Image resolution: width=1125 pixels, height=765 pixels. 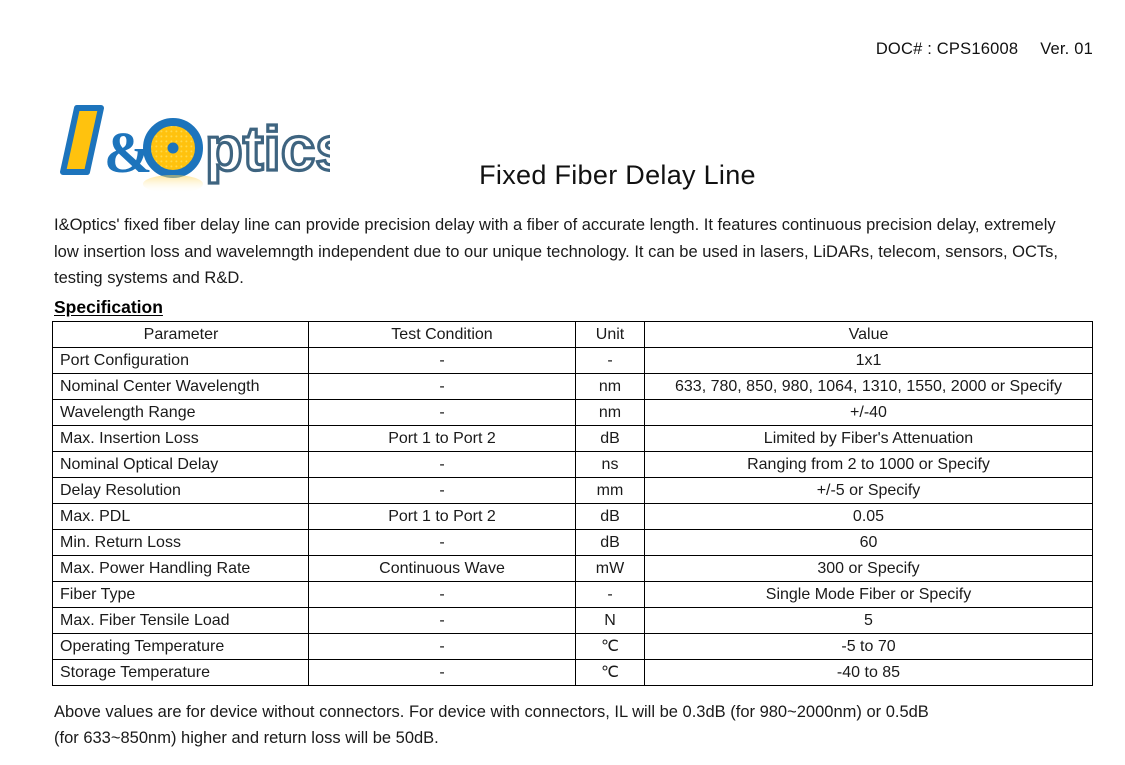 What do you see at coordinates (868, 516) in the screenshot?
I see `cell-value: 0.05` at bounding box center [868, 516].